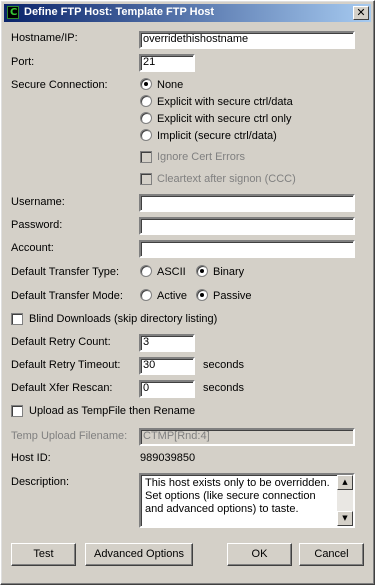  What do you see at coordinates (146, 118) in the screenshot?
I see `secure-explicit-ctrl-radio` at bounding box center [146, 118].